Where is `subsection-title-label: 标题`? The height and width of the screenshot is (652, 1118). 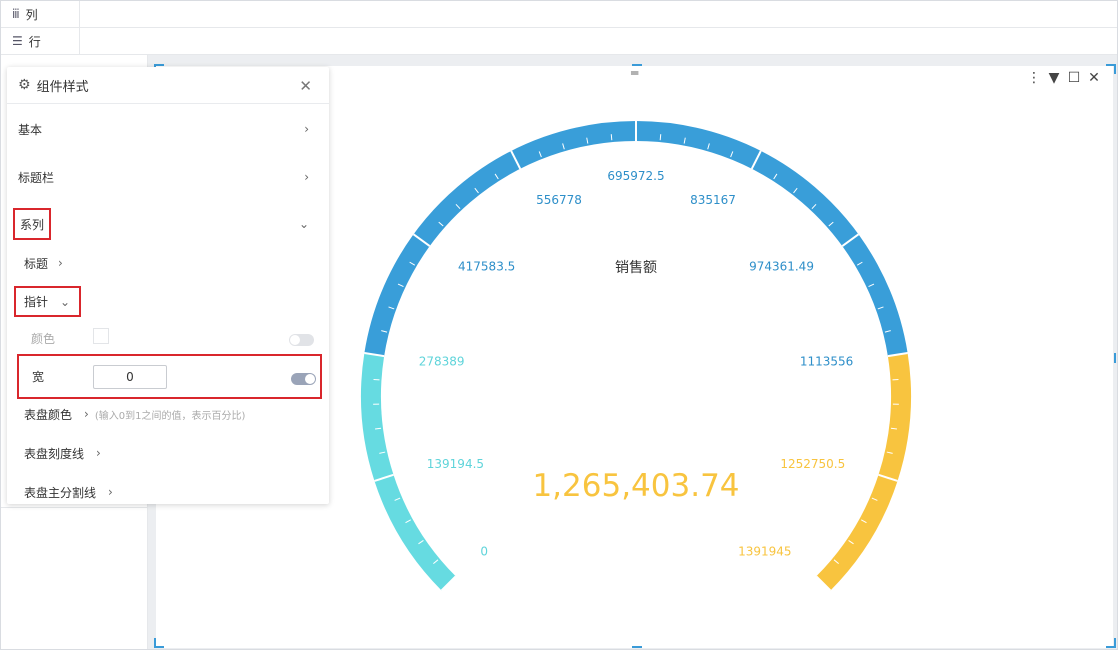 subsection-title-label: 标题 is located at coordinates (36, 263).